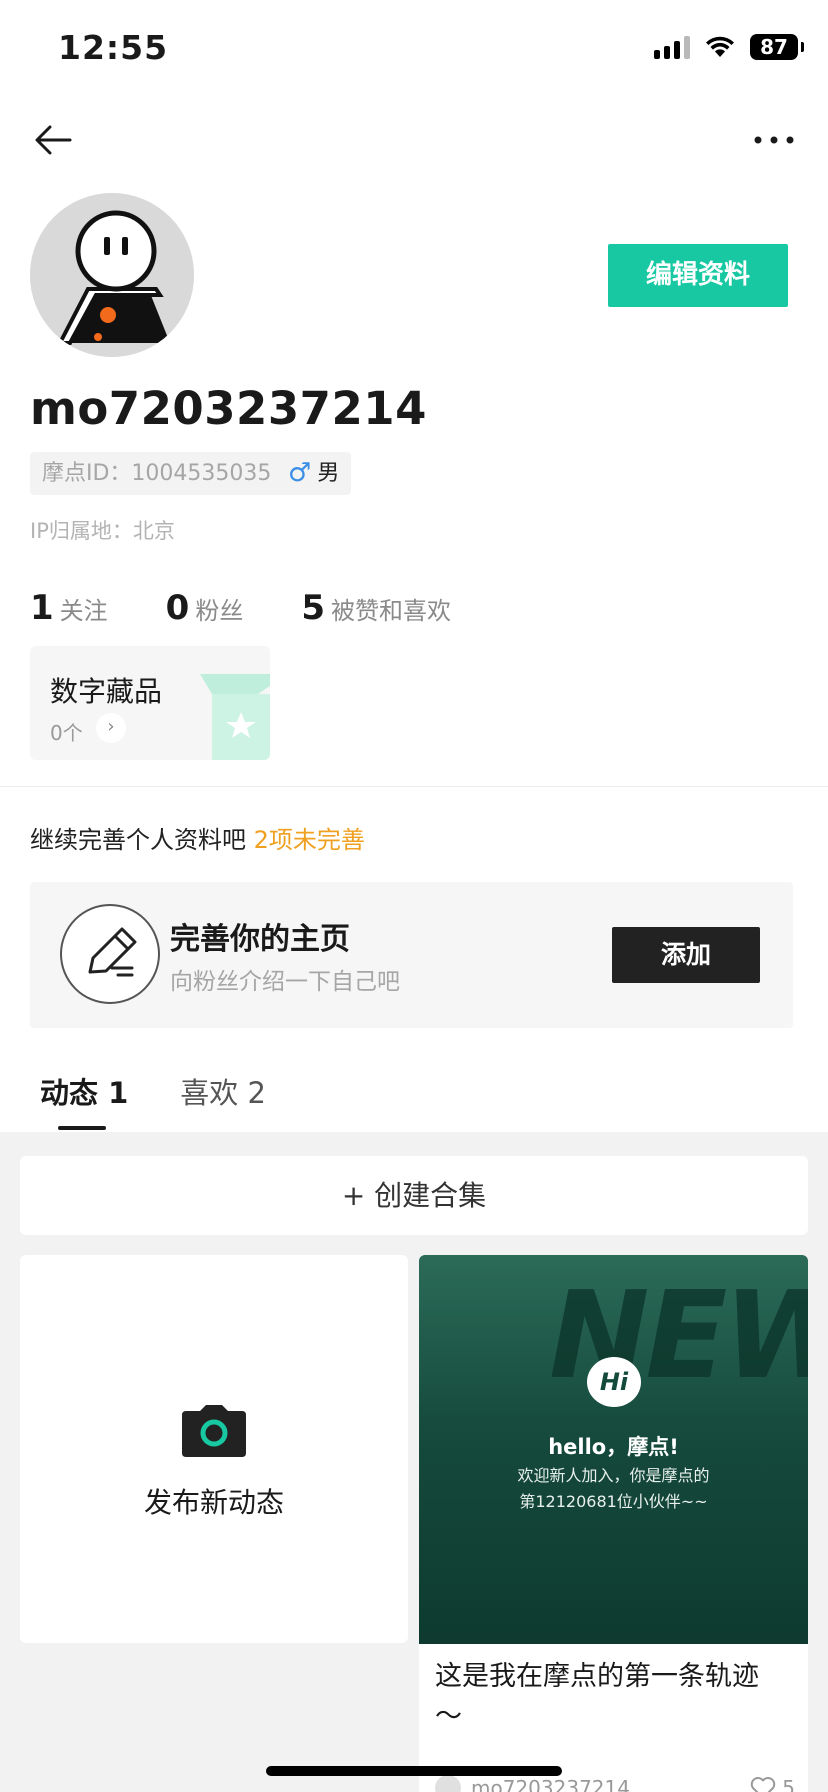 The height and width of the screenshot is (1792, 828). What do you see at coordinates (448, 1783) in the screenshot?
I see `author-avatar` at bounding box center [448, 1783].